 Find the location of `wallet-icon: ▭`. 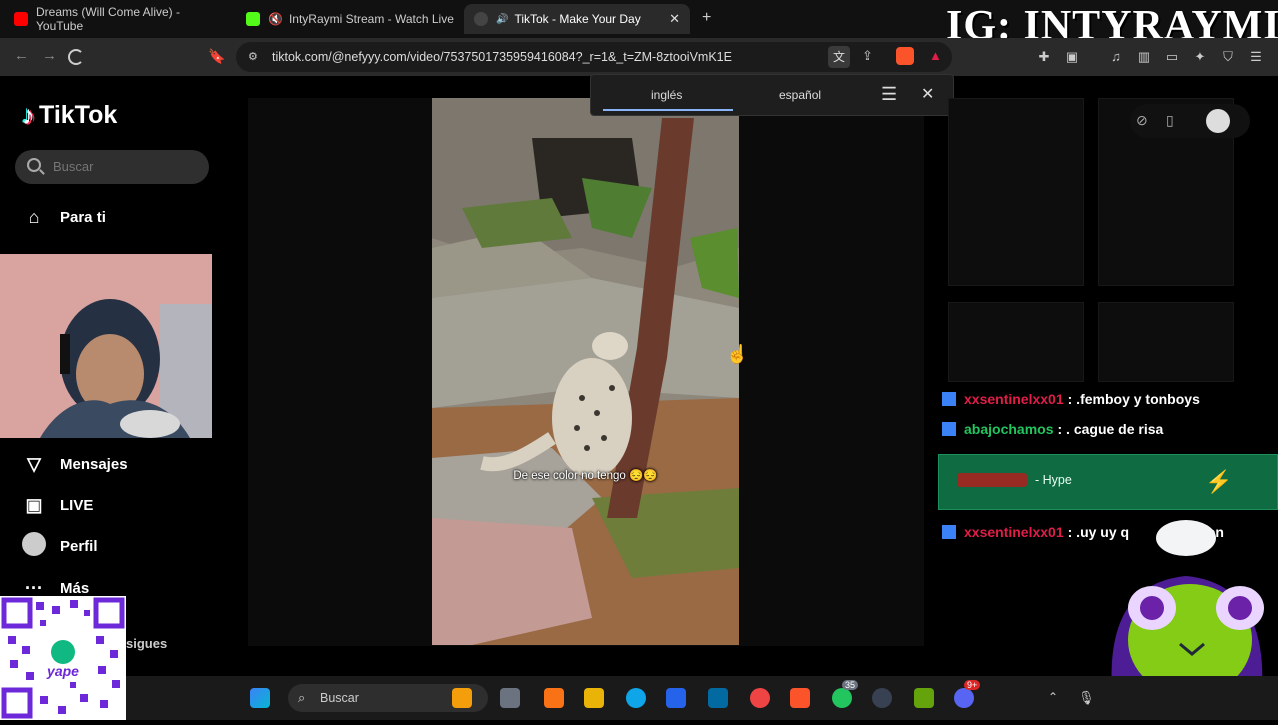

wallet-icon: ▭ is located at coordinates (1172, 57).